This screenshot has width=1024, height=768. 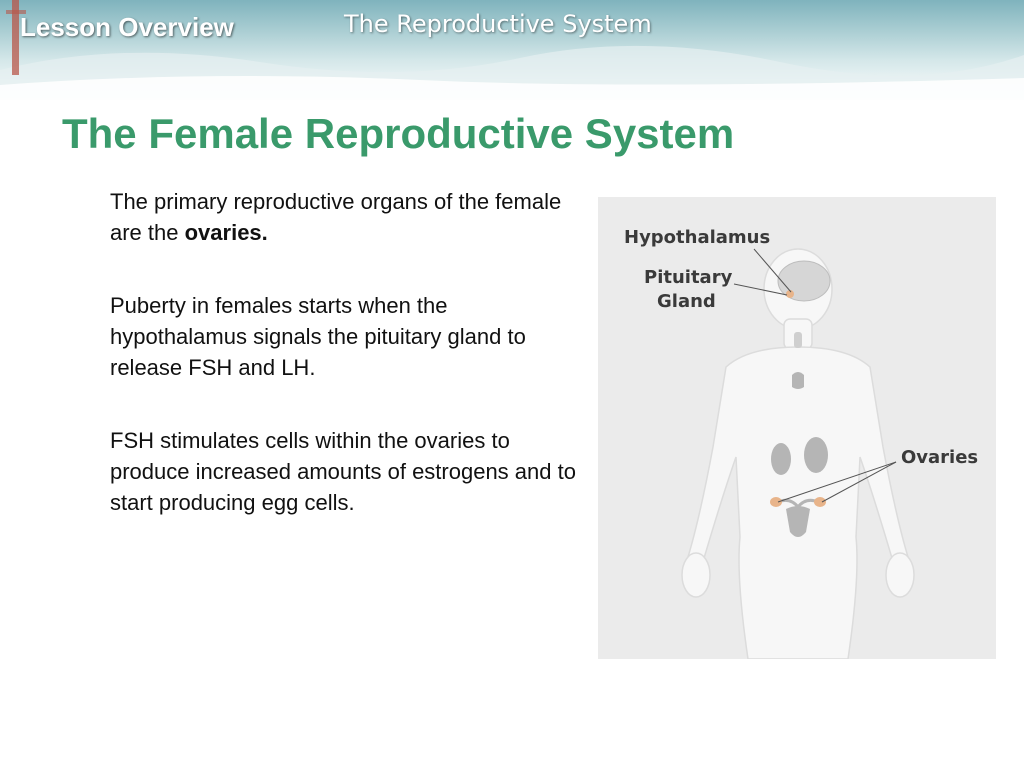 What do you see at coordinates (697, 237) in the screenshot?
I see `label-hypothalamus: Hypothalamus` at bounding box center [697, 237].